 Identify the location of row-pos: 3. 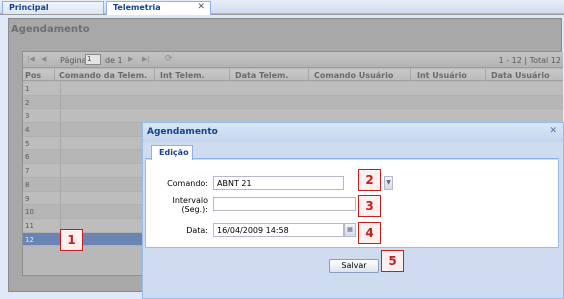
(27, 116).